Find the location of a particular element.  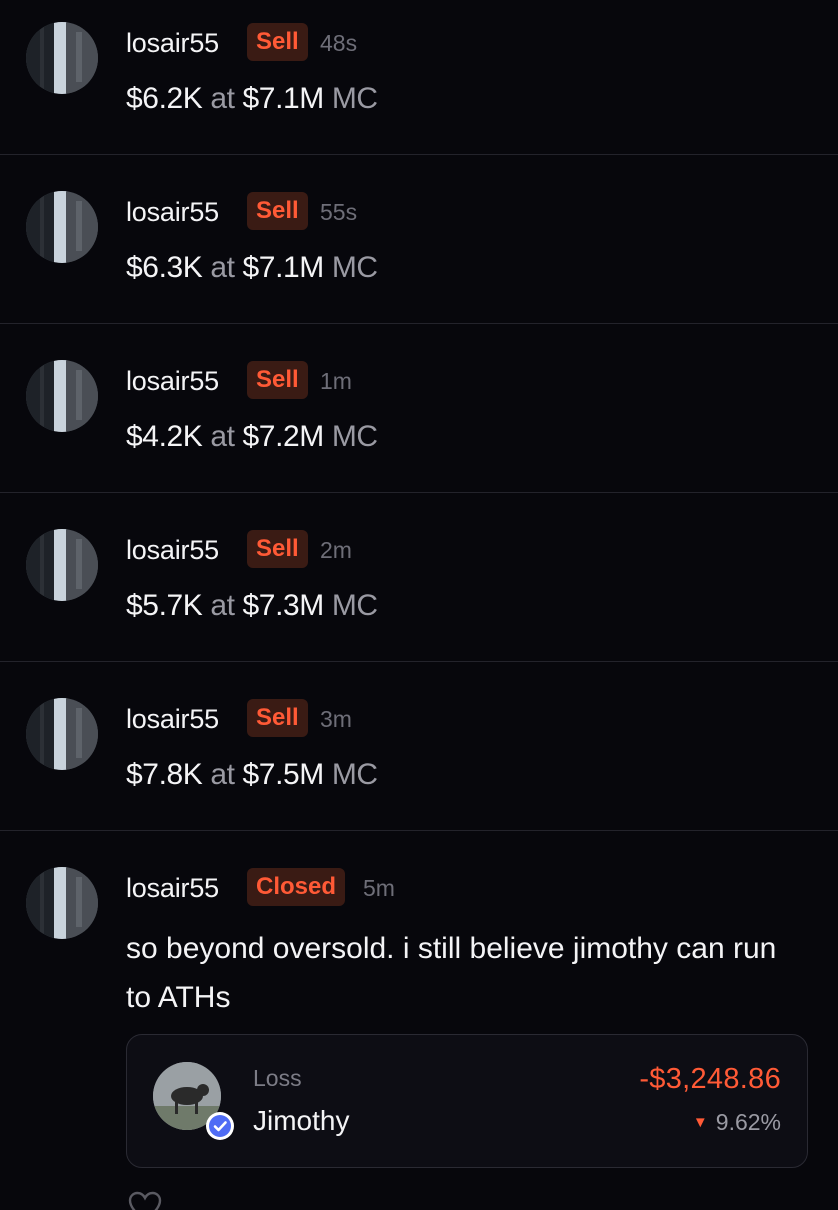

timestamp: 2m is located at coordinates (336, 550).